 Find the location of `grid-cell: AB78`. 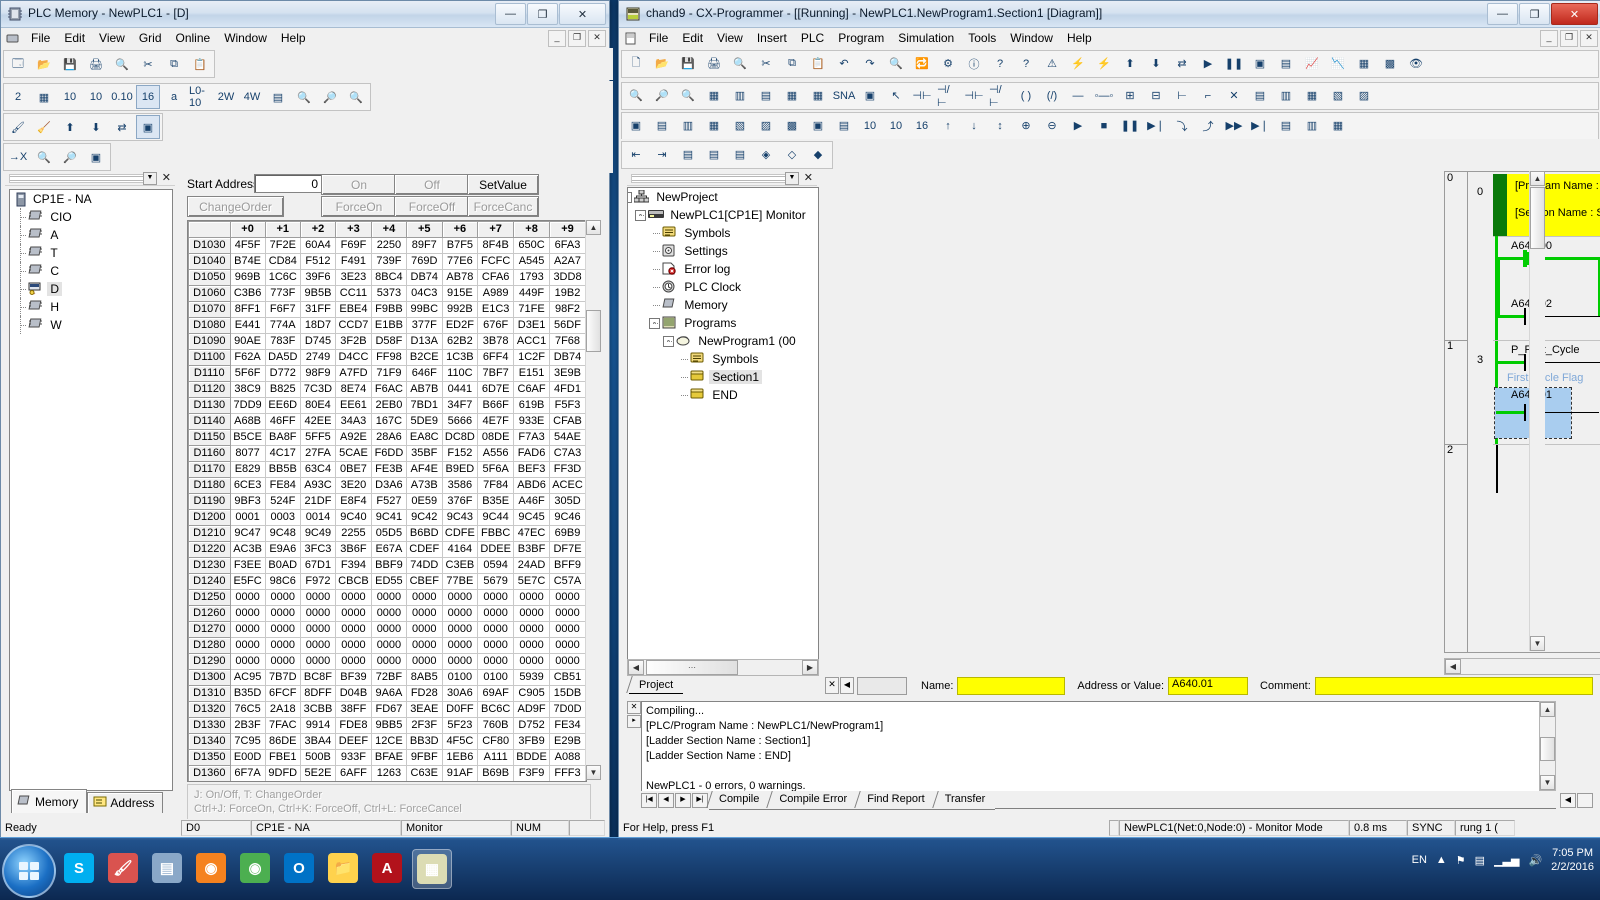

grid-cell: AB78 is located at coordinates (460, 277).